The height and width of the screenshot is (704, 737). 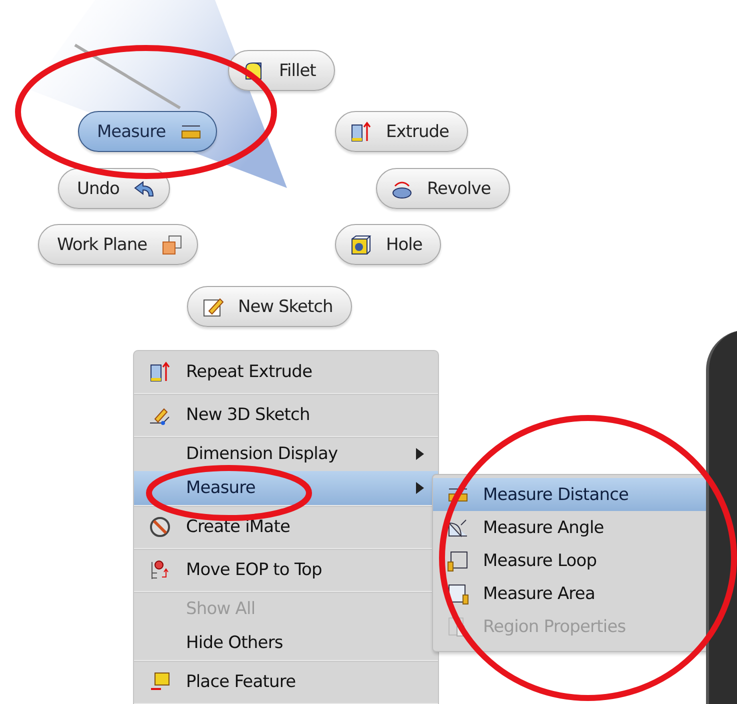 What do you see at coordinates (458, 561) in the screenshot?
I see `loop-icon` at bounding box center [458, 561].